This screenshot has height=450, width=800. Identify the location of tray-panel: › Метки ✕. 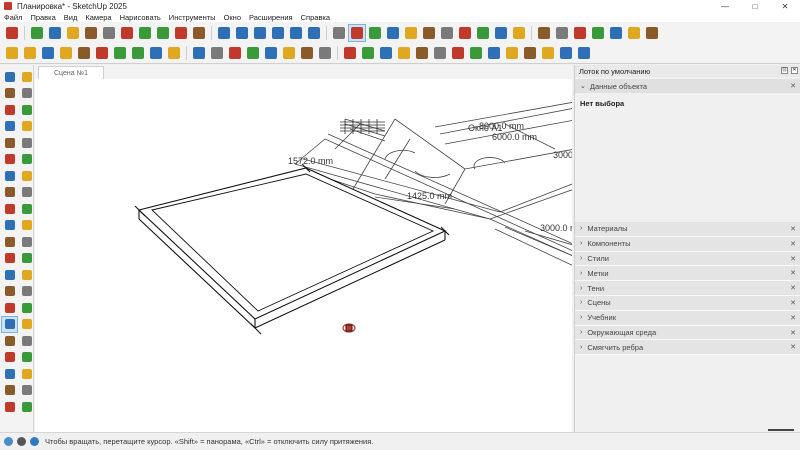
(687, 274).